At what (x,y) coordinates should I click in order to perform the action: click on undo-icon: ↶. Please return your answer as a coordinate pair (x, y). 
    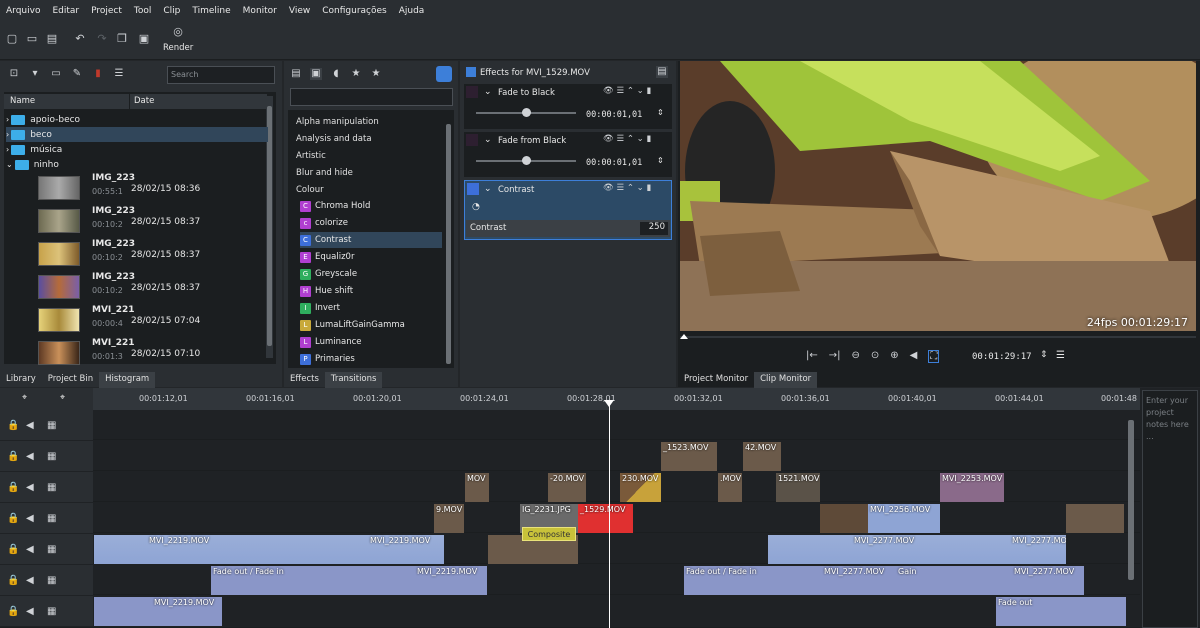
    Looking at the image, I should click on (80, 39).